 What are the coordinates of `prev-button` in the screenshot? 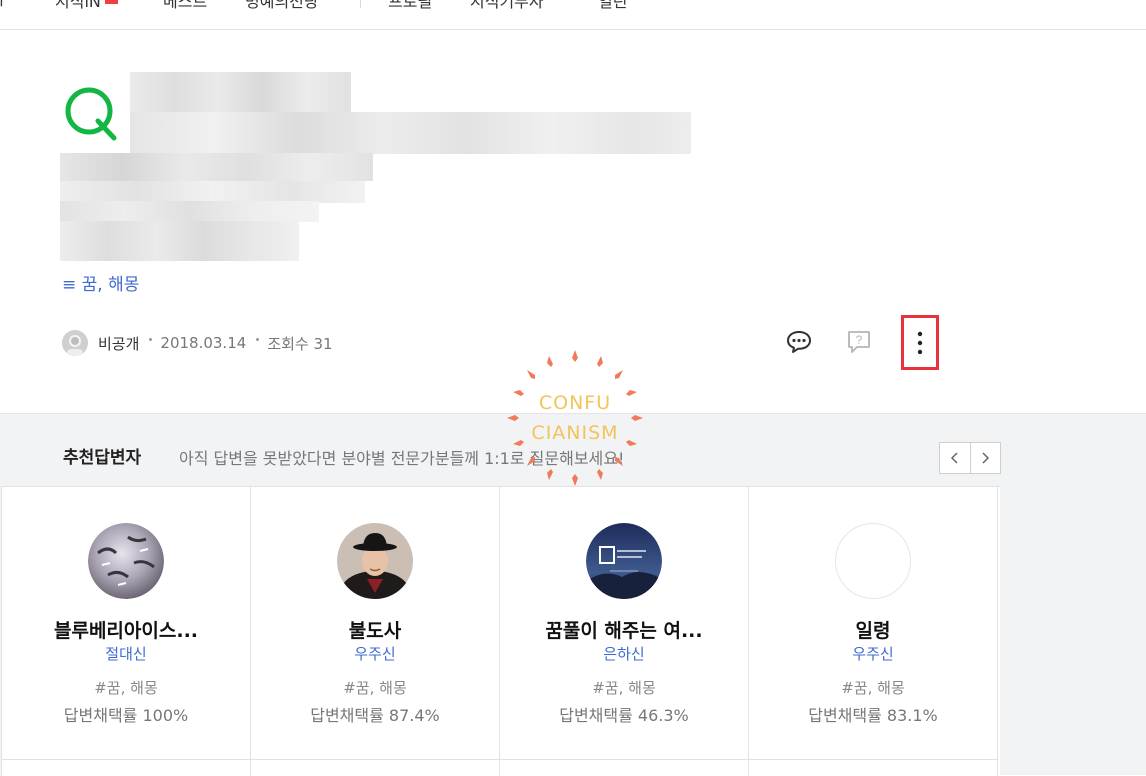 It's located at (955, 458).